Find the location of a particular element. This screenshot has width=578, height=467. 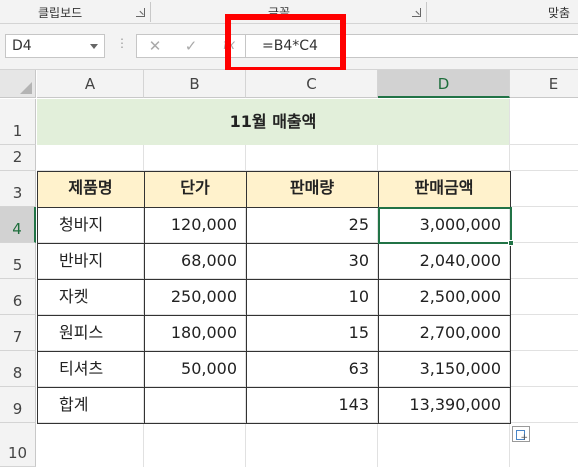

enter-icon: ✓ is located at coordinates (191, 46).